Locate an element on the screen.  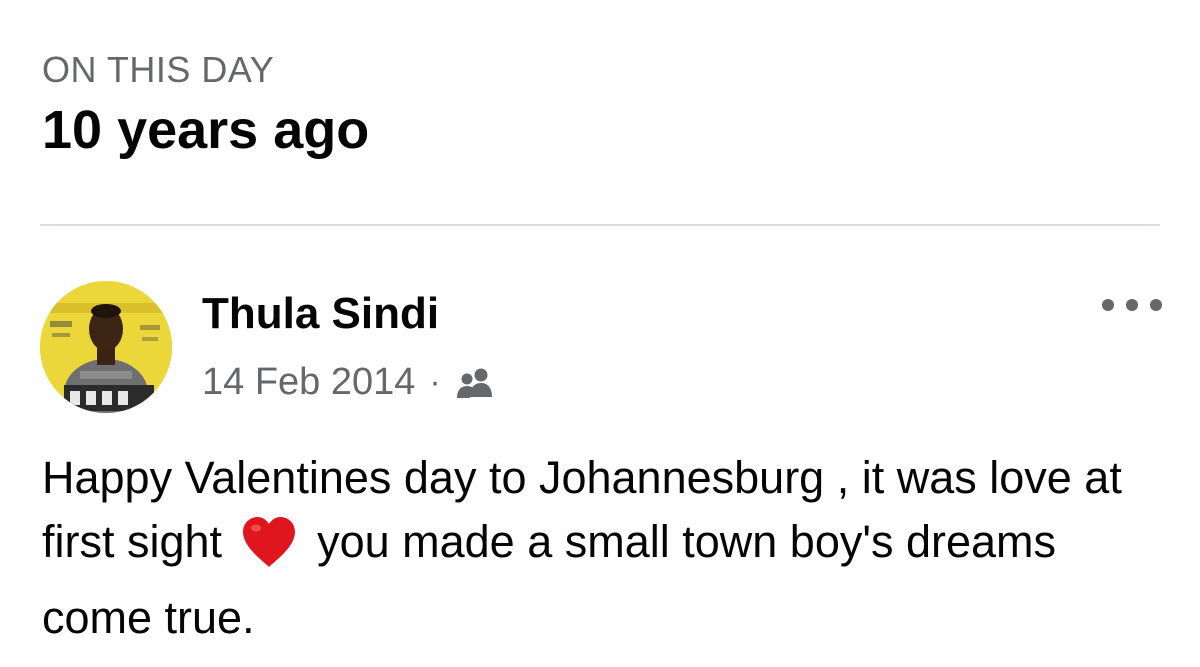
friends-icon is located at coordinates (475, 384).